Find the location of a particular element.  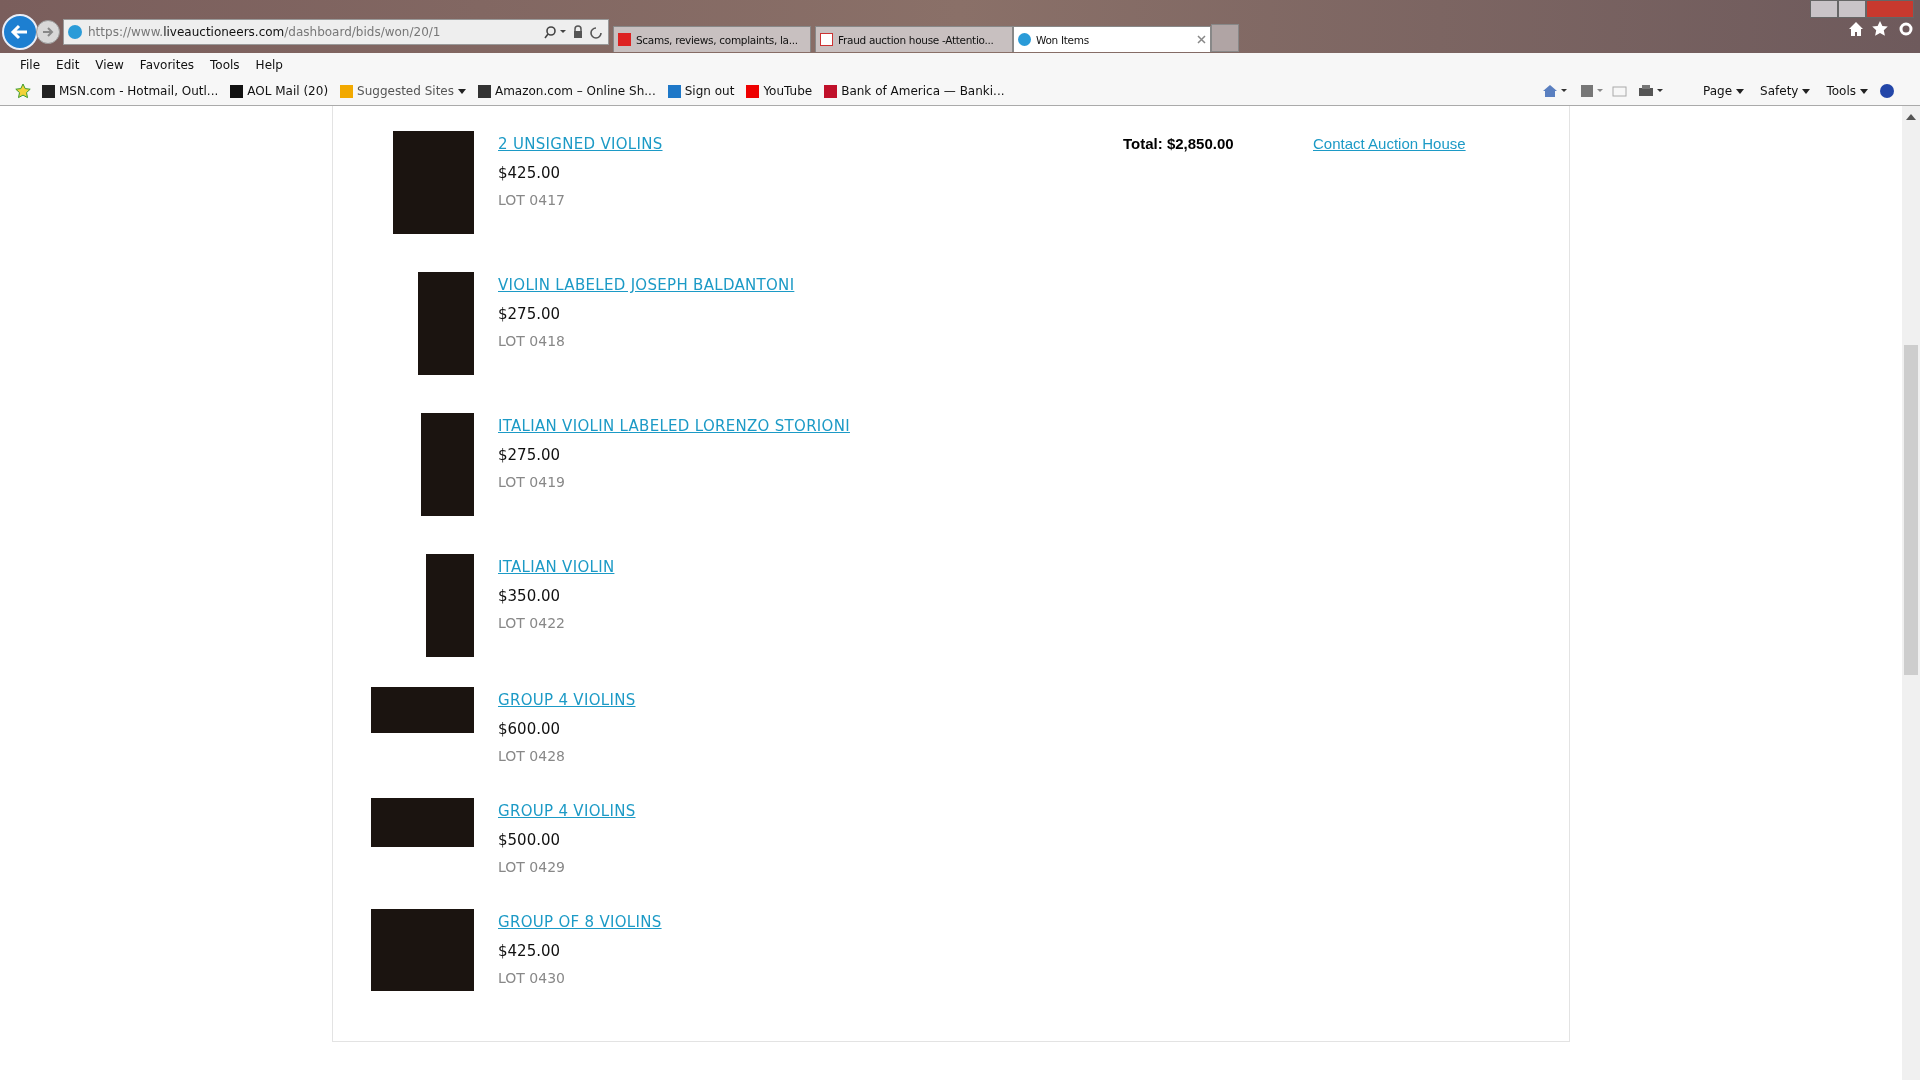

address-bar: https://www.liveauctioneers.com/dashboard/bids/won/20/1 is located at coordinates (336, 32).